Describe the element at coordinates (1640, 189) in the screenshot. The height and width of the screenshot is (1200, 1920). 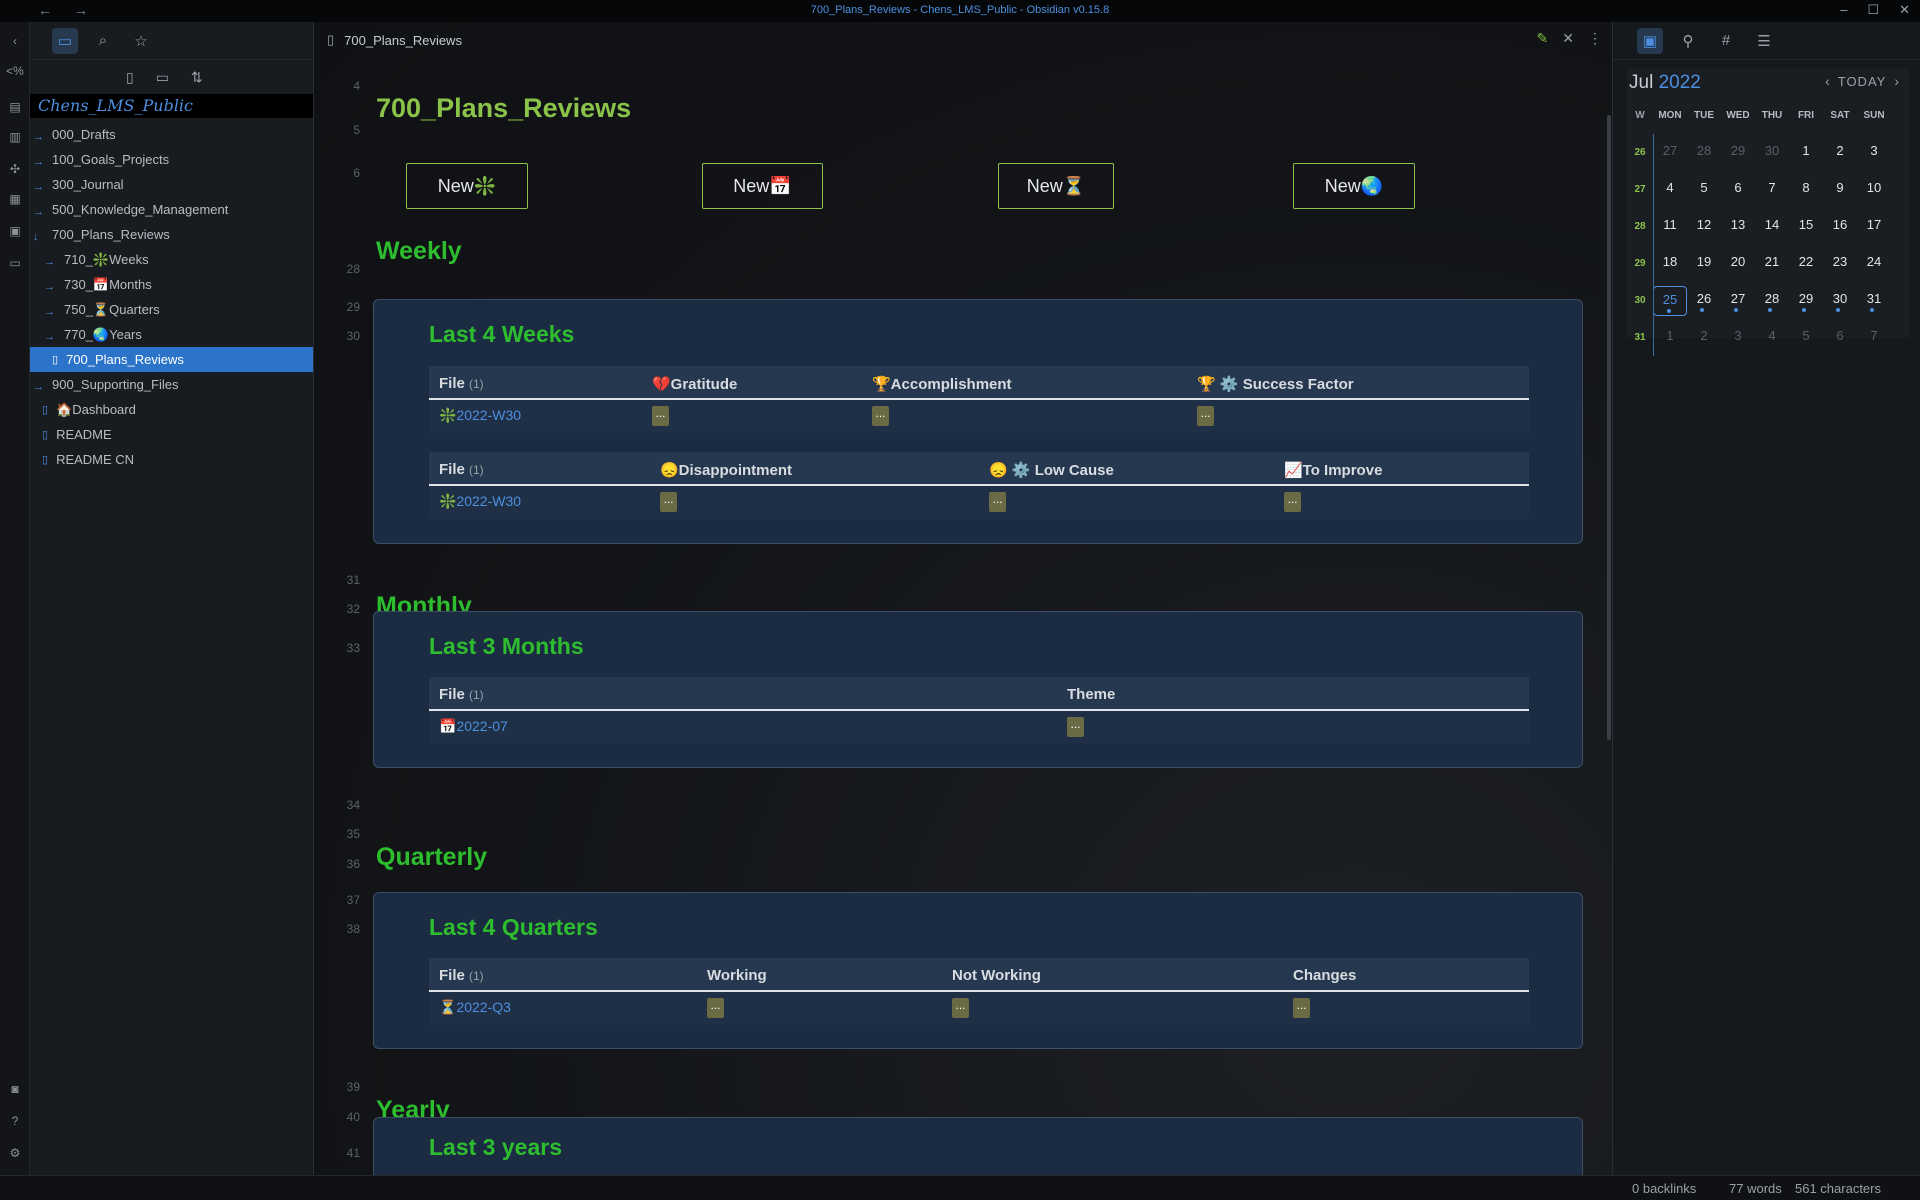
I see `week-number: 27` at that location.